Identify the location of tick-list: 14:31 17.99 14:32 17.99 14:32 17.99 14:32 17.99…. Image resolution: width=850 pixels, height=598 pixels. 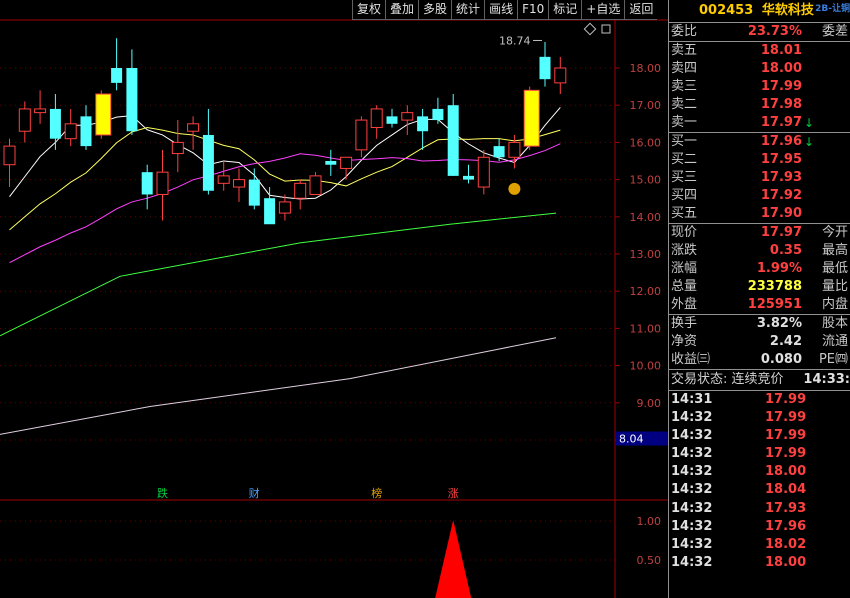
(759, 481).